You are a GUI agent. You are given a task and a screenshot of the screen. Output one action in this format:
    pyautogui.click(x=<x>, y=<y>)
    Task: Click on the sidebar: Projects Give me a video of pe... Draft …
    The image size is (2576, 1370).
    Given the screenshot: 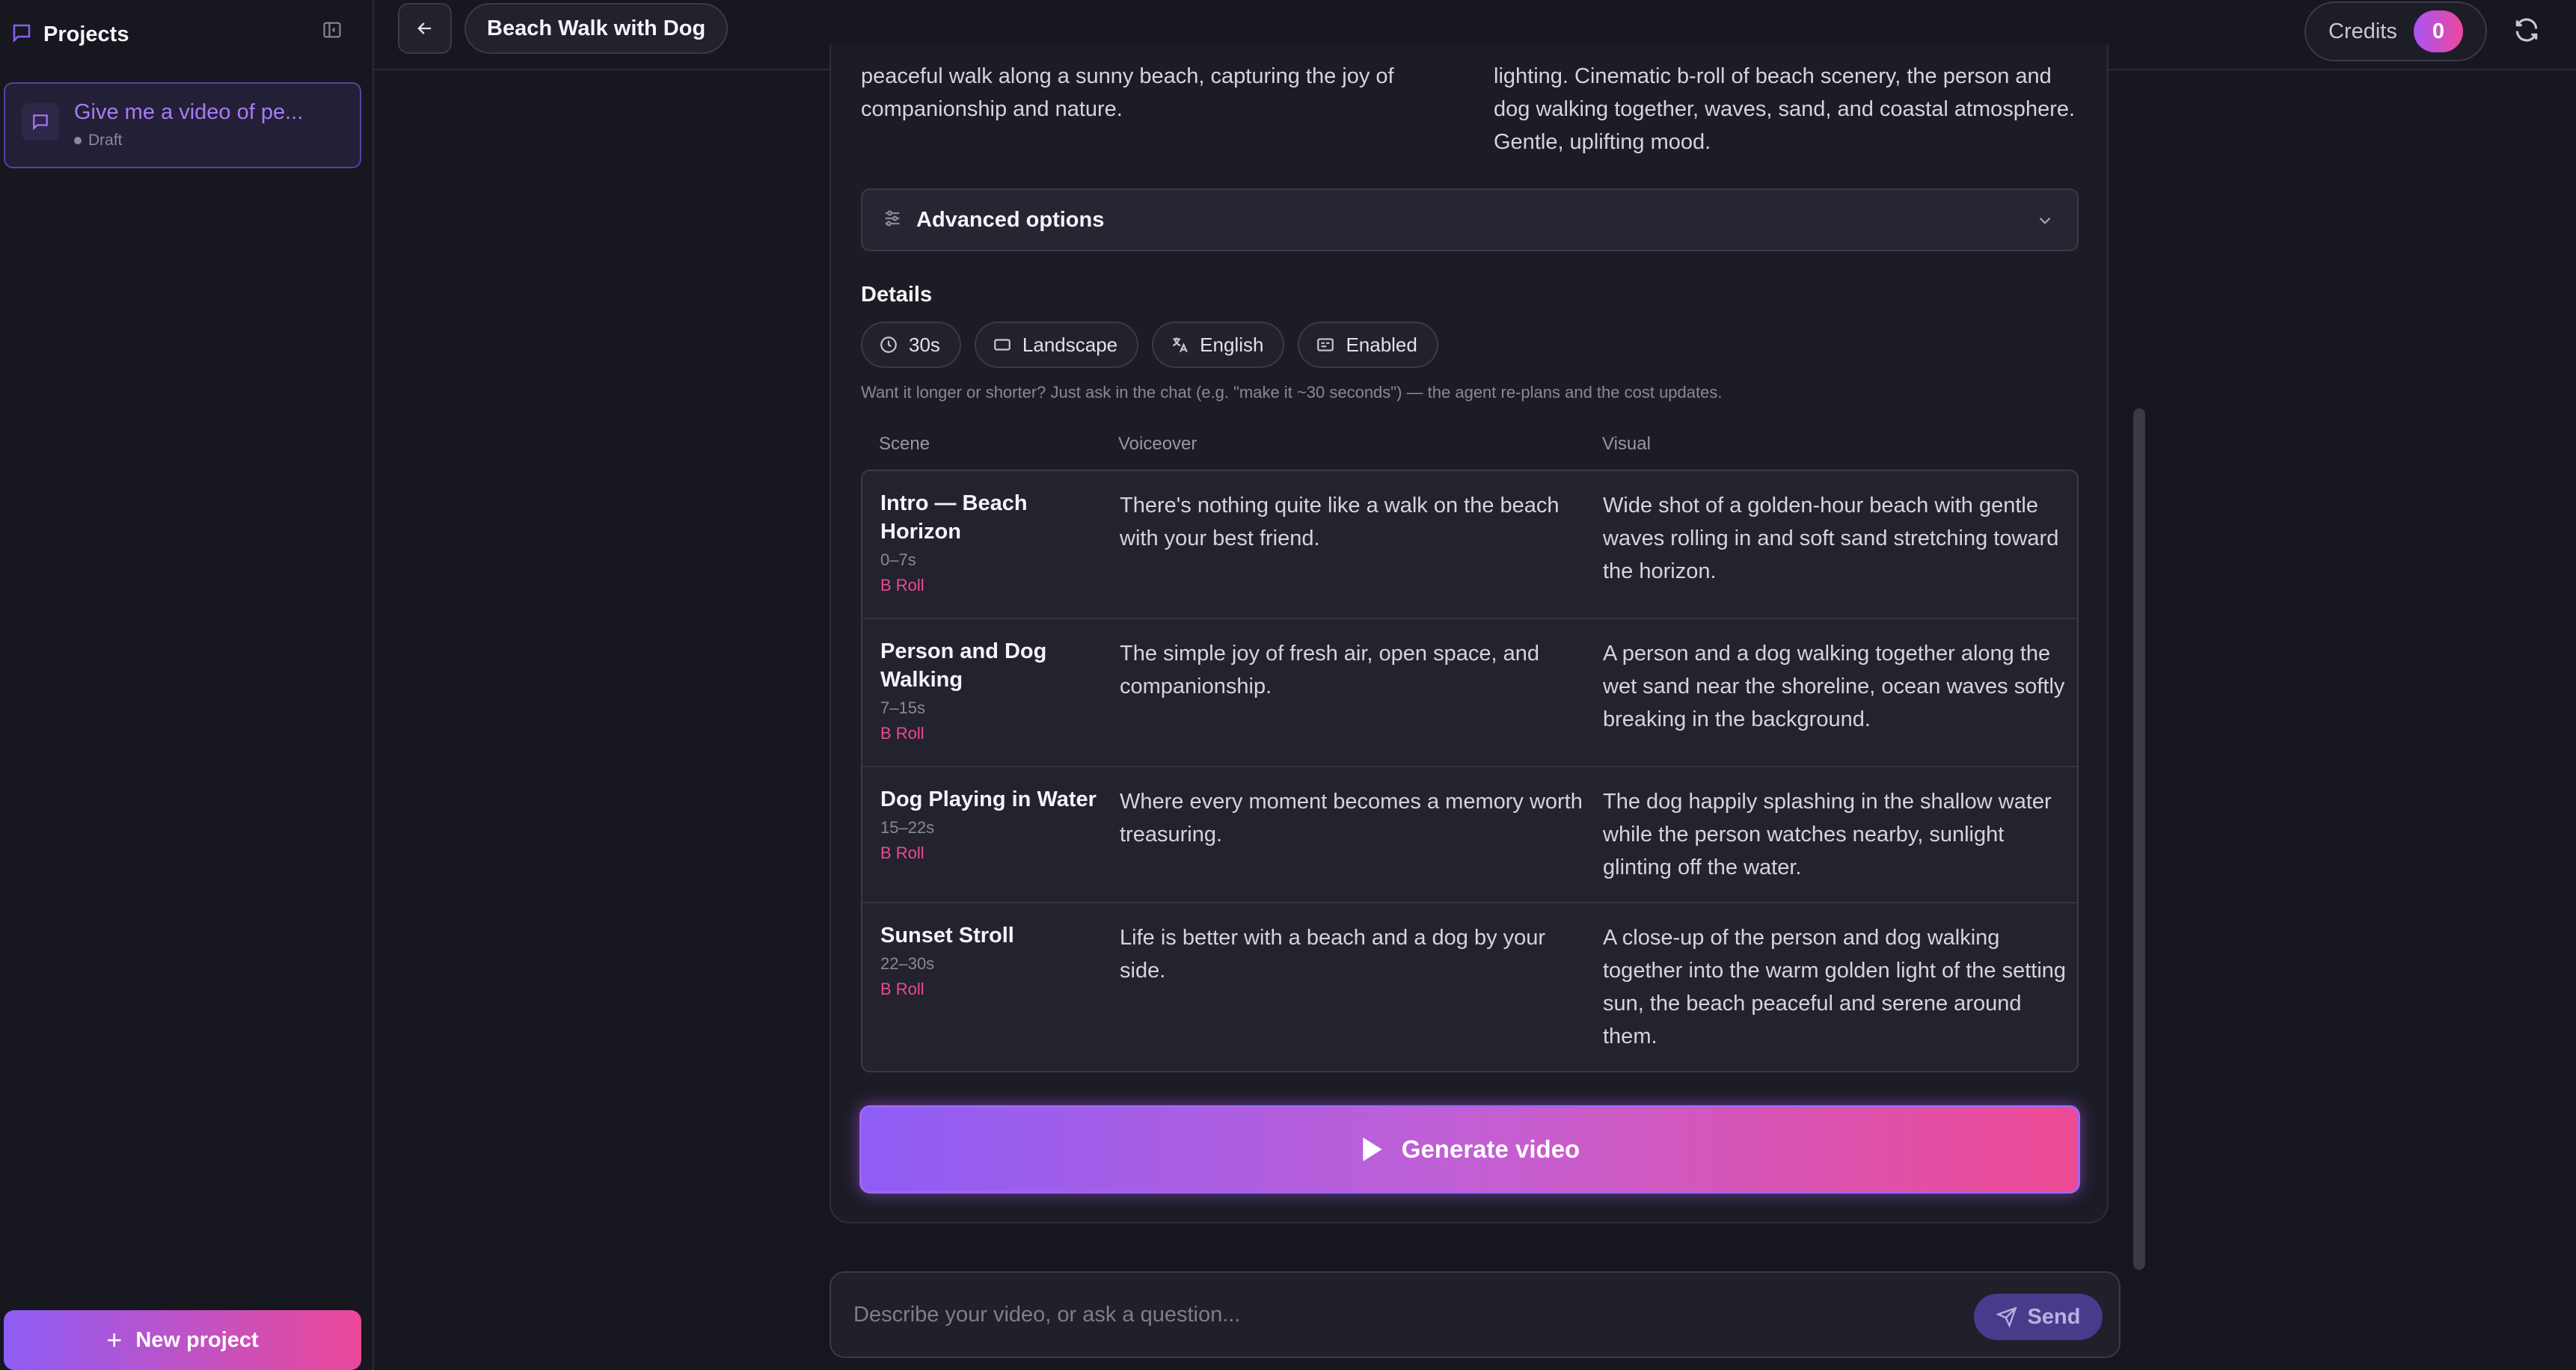 What is the action you would take?
    pyautogui.click(x=187, y=685)
    